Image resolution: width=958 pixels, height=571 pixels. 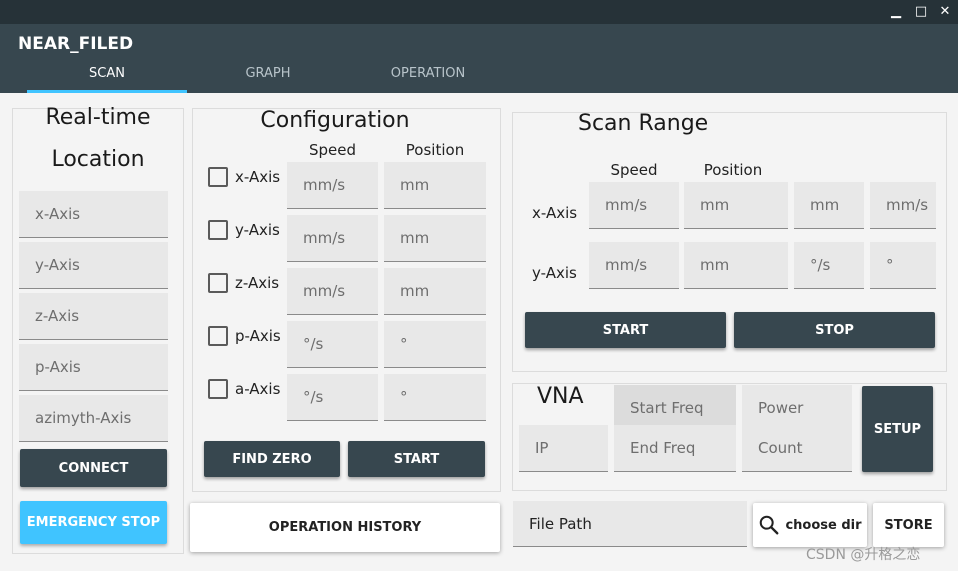 What do you see at coordinates (332, 238) in the screenshot?
I see `config-y-speed-field: mm/s` at bounding box center [332, 238].